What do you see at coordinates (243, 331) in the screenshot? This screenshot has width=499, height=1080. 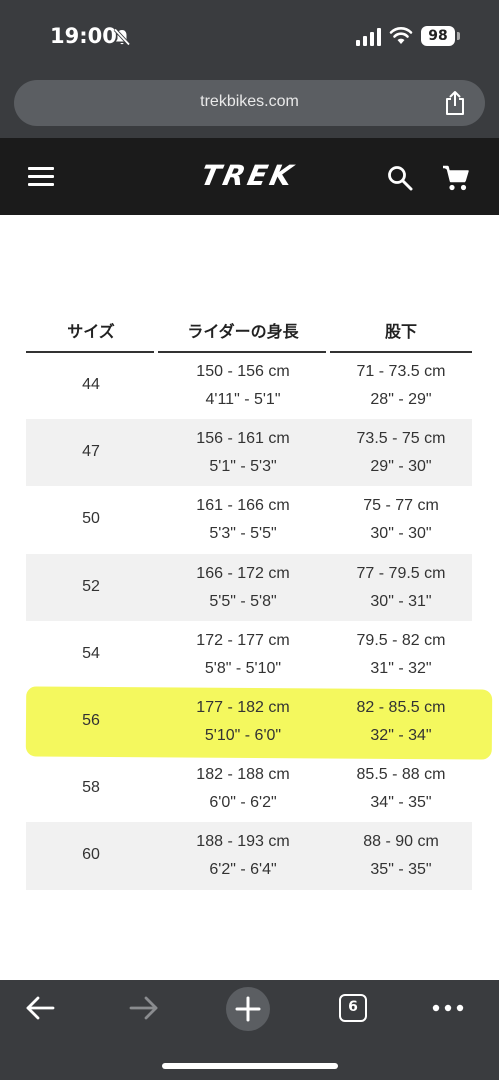 I see `column-header-rider-height: ライダーの身長` at bounding box center [243, 331].